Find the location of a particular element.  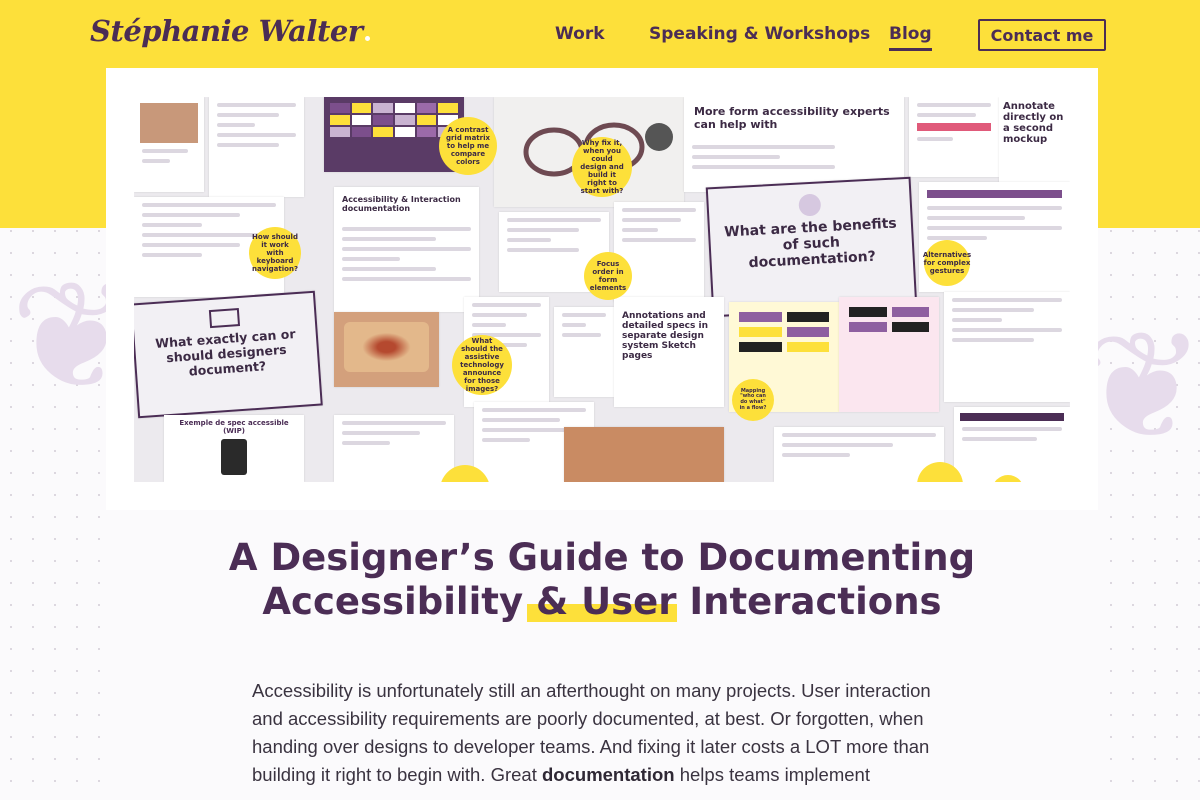

phone-mockup-icon is located at coordinates (234, 457).